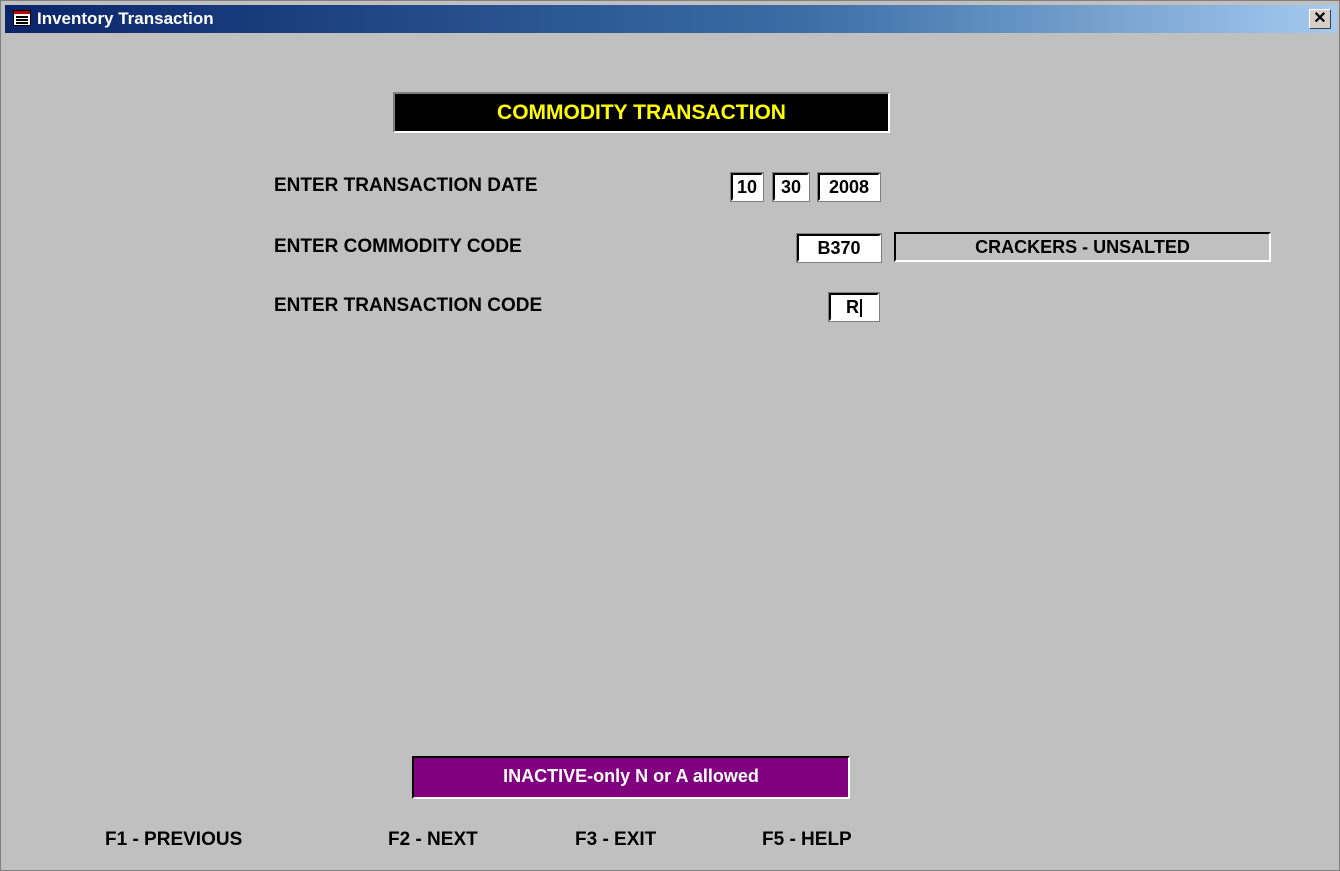 This screenshot has width=1340, height=871. What do you see at coordinates (22, 18) in the screenshot?
I see `form-window-icon` at bounding box center [22, 18].